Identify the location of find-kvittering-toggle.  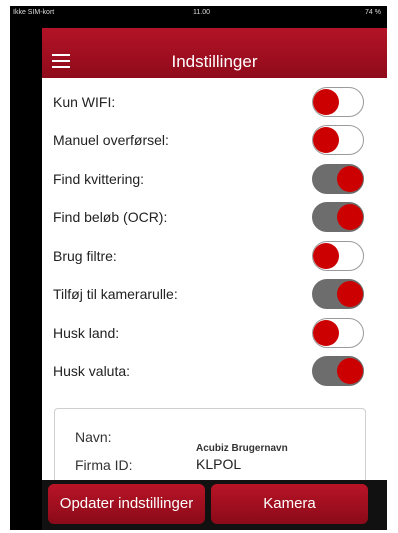
(338, 179).